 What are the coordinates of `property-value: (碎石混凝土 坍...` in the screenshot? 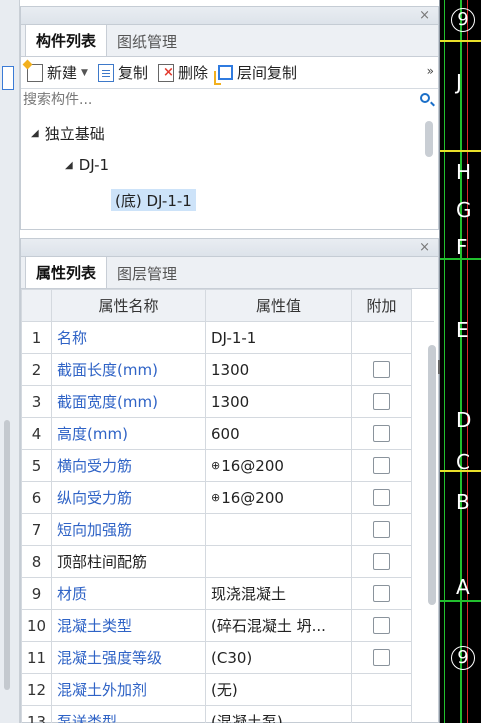 It's located at (278, 625).